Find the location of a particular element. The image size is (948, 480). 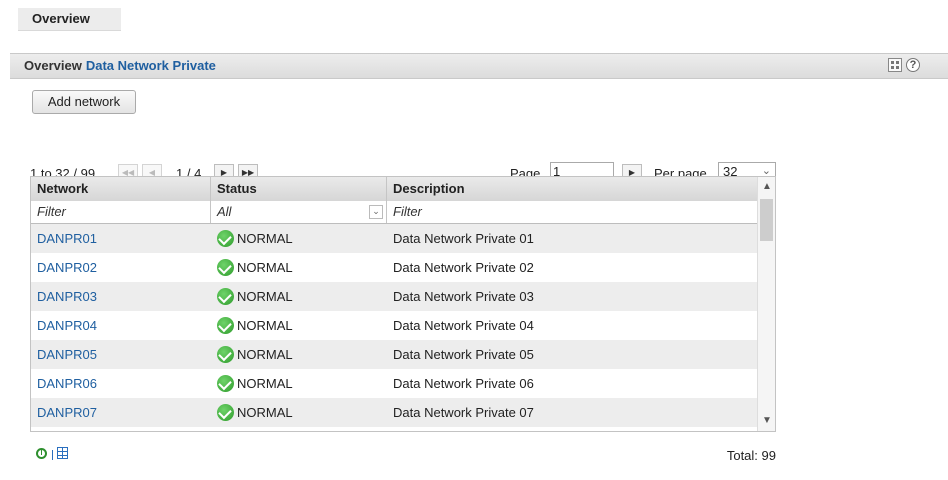

refresh-icon is located at coordinates (41, 453).